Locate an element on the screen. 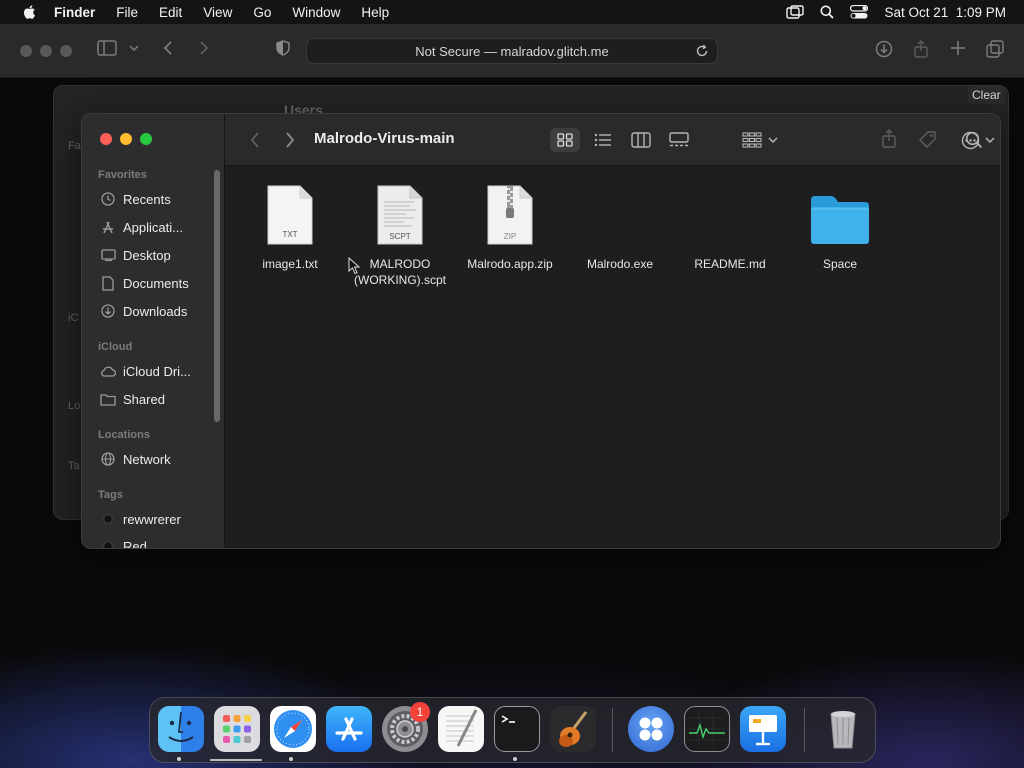 This screenshot has width=1024, height=768. sidebar-item-shared: Shared is located at coordinates (132, 399).